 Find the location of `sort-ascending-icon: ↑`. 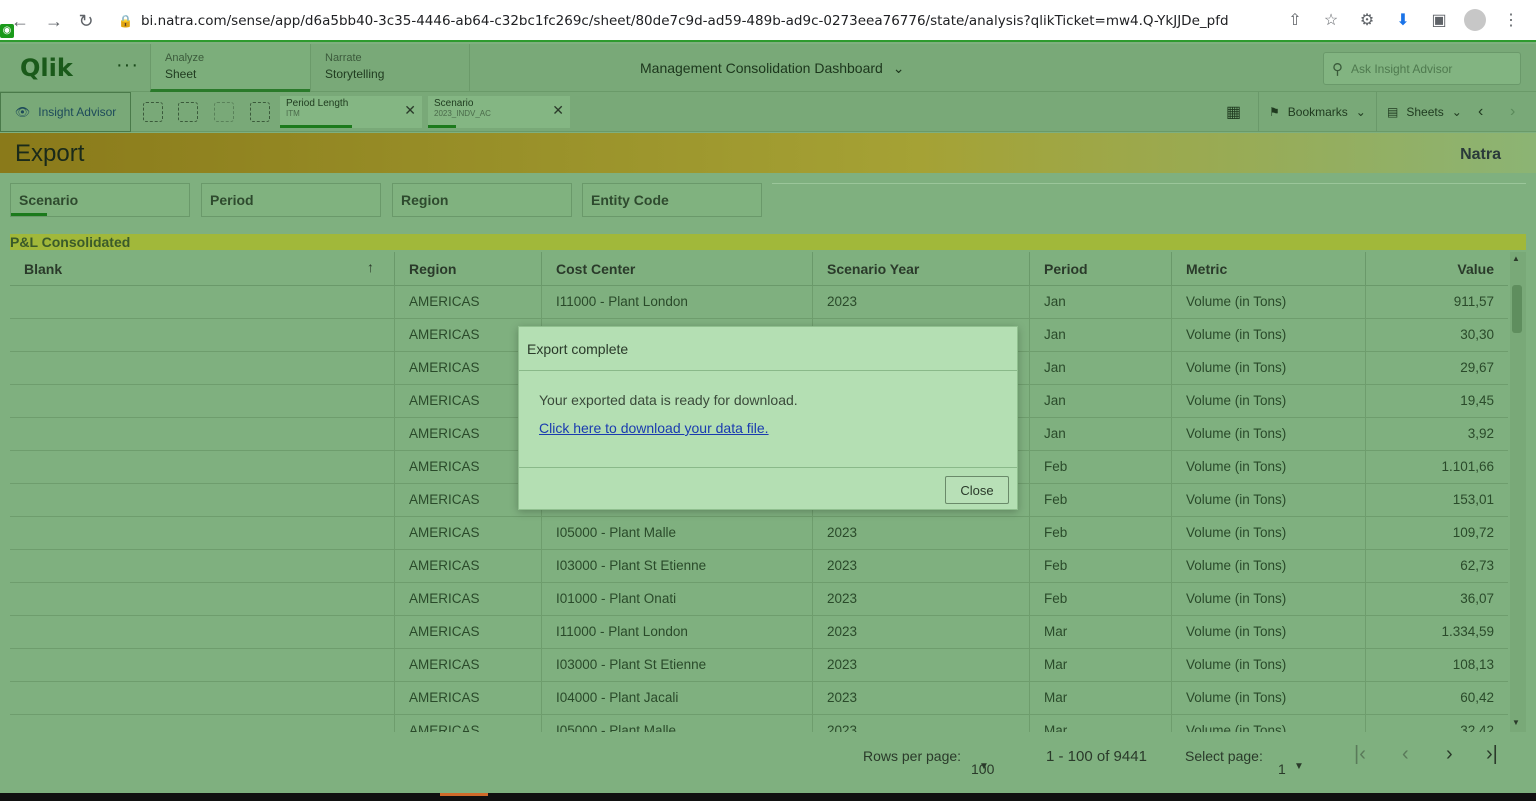

sort-ascending-icon: ↑ is located at coordinates (370, 267).